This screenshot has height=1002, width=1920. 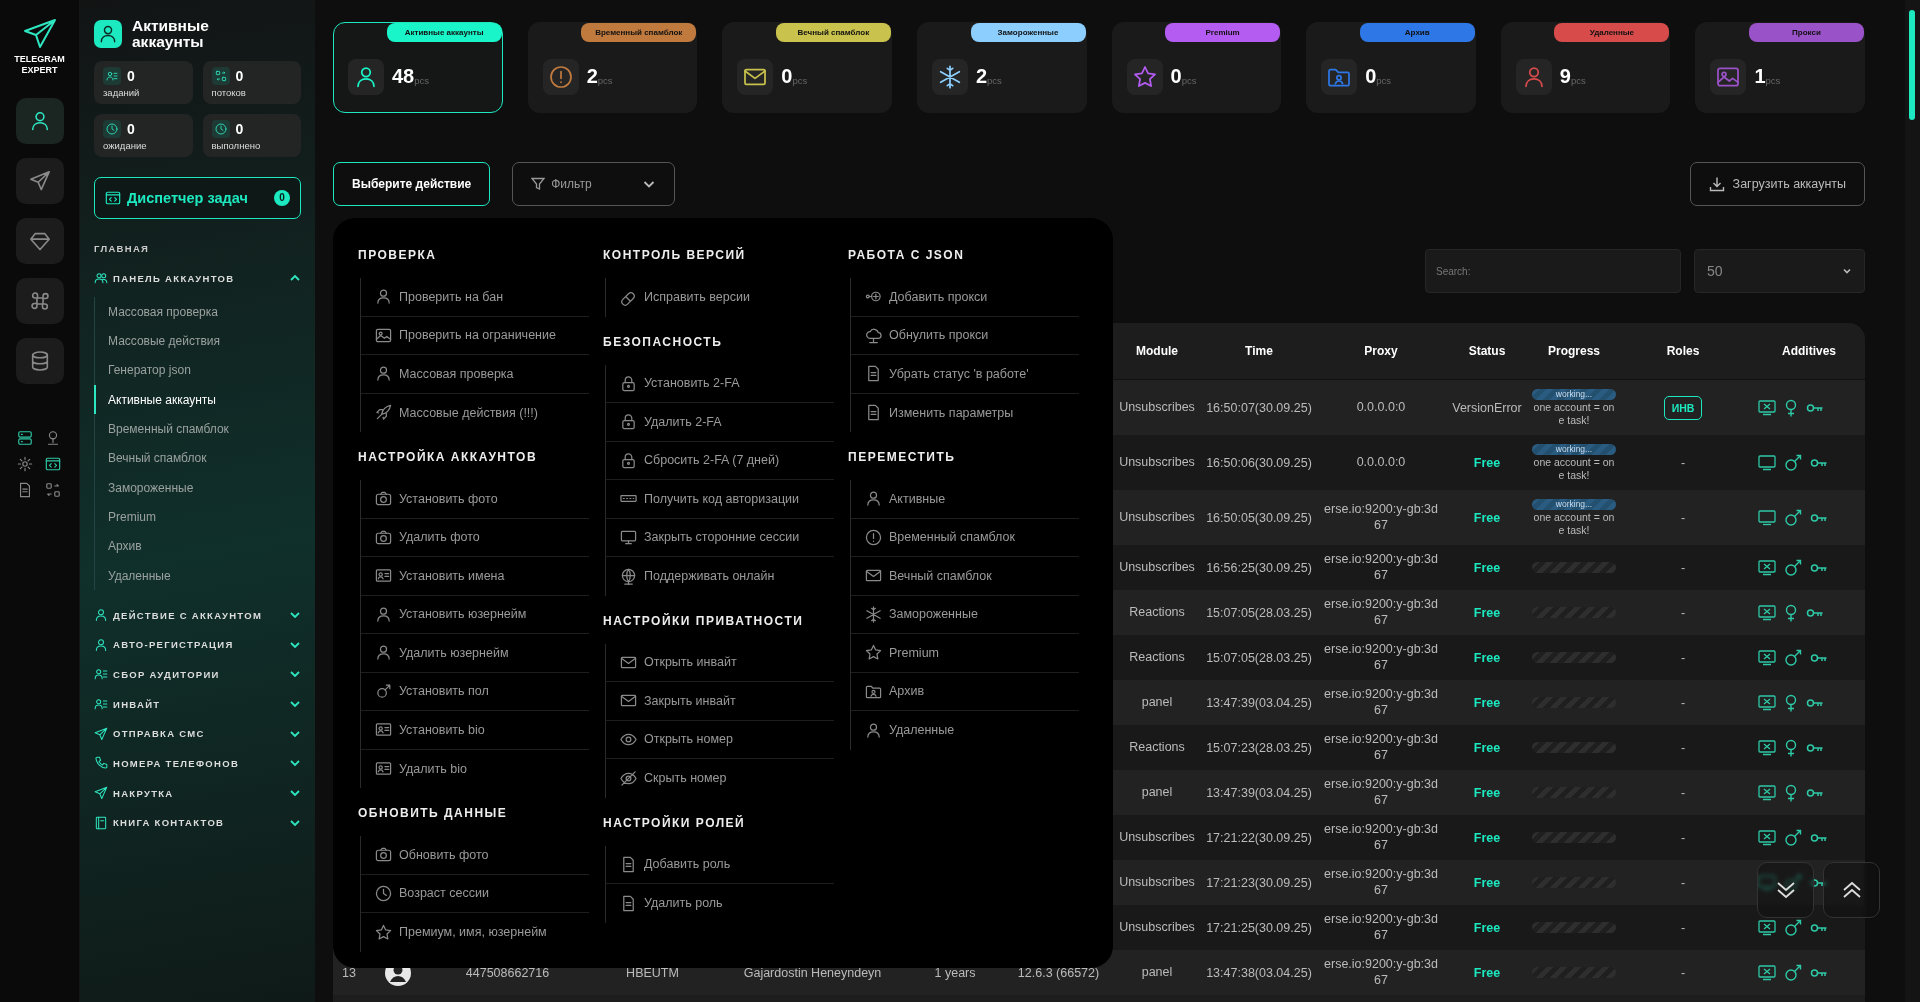 I want to click on menu-item: Обнулить прокси, so click(x=965, y=335).